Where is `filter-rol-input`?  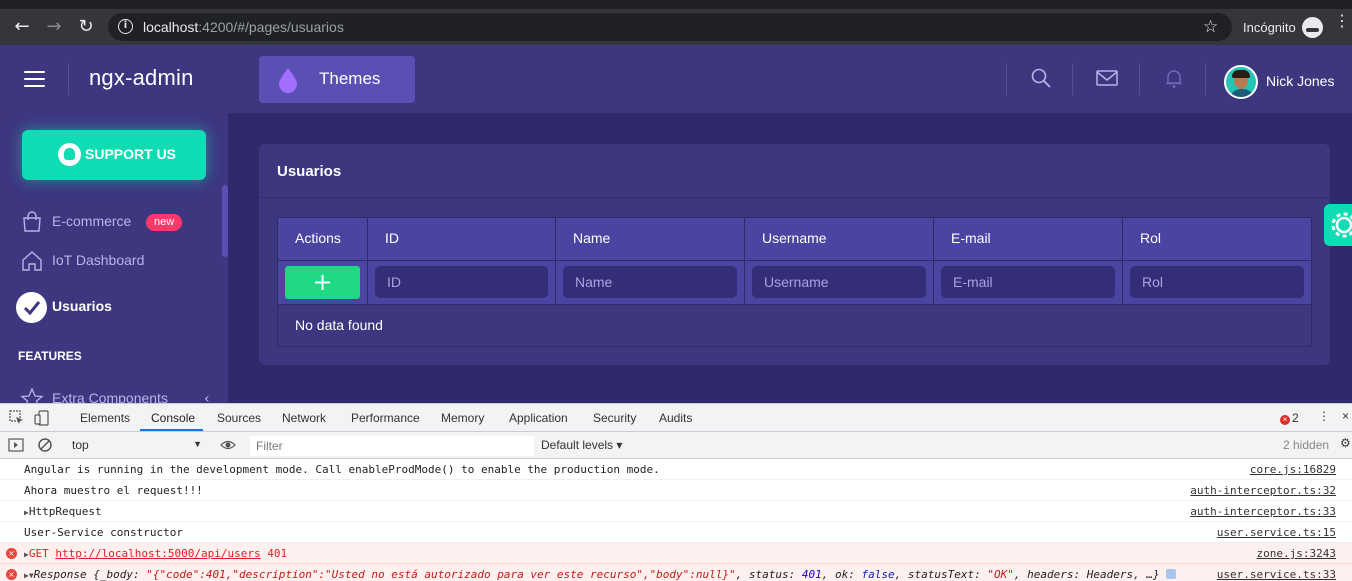 filter-rol-input is located at coordinates (1217, 282).